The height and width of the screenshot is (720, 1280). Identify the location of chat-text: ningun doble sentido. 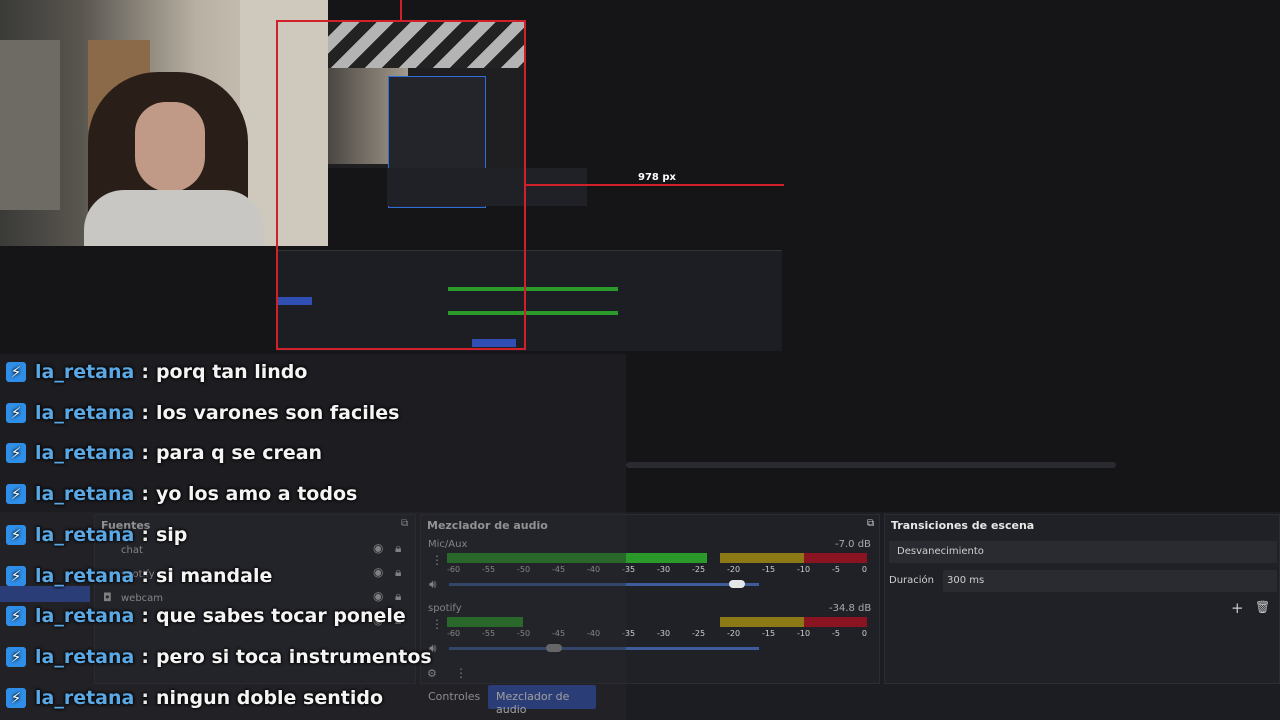
(269, 697).